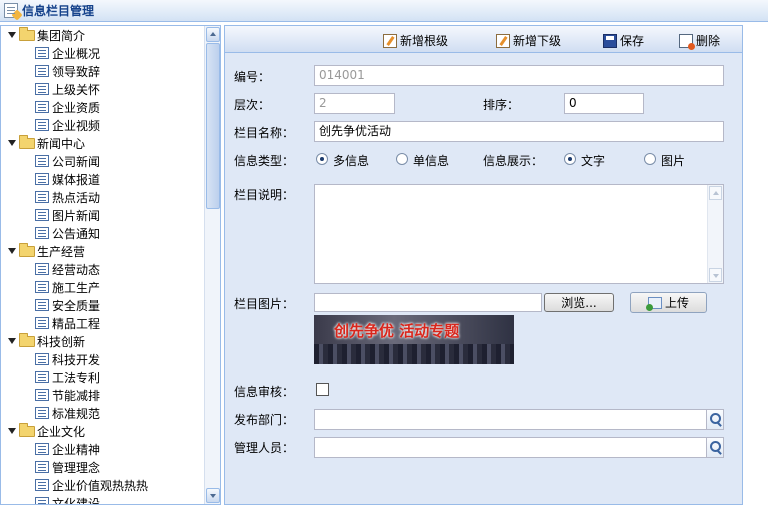 This screenshot has width=768, height=523. Describe the element at coordinates (67, 71) in the screenshot. I see `tree-item: 领导致辞` at that location.